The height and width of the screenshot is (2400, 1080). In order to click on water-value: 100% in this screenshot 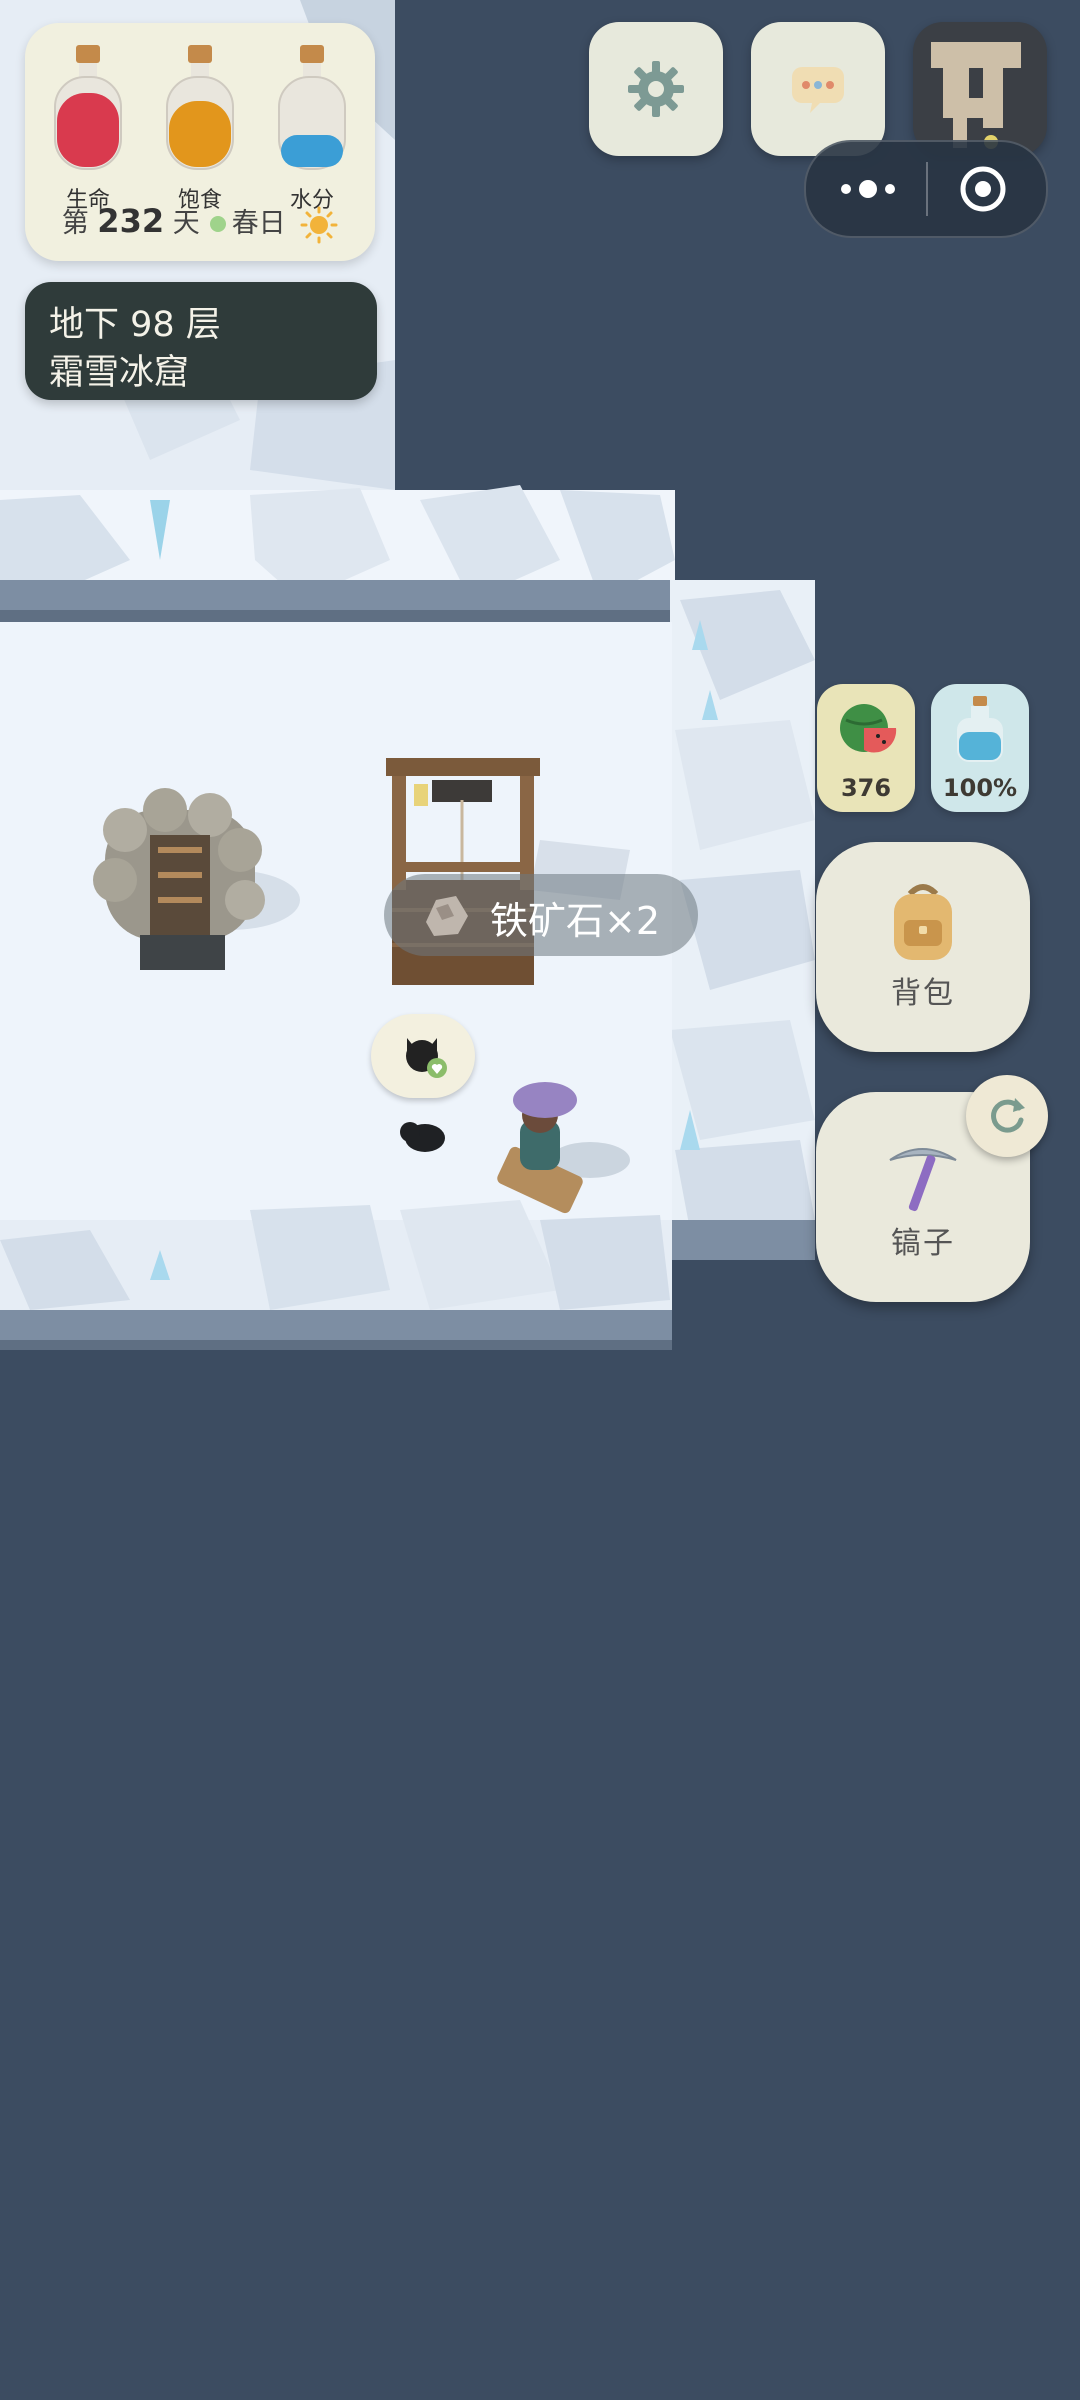, I will do `click(980, 788)`.